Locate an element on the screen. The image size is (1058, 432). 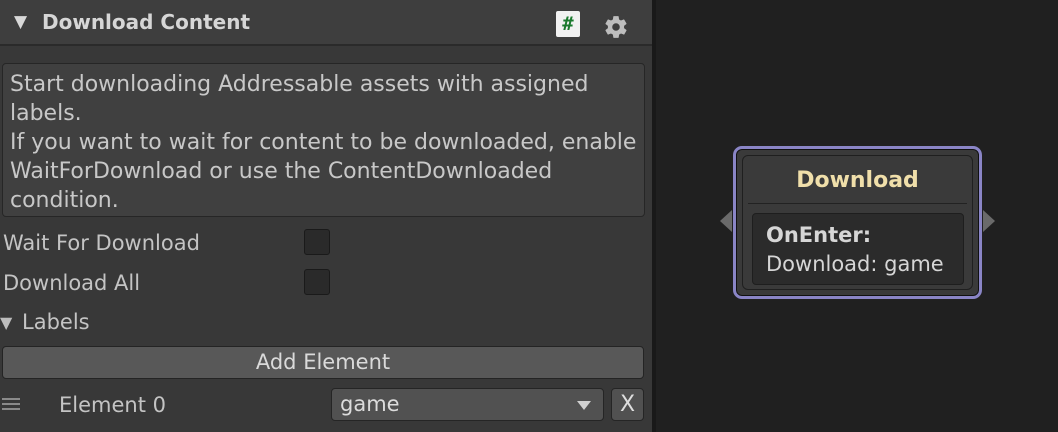
element-0-label: Element 0 is located at coordinates (112, 405).